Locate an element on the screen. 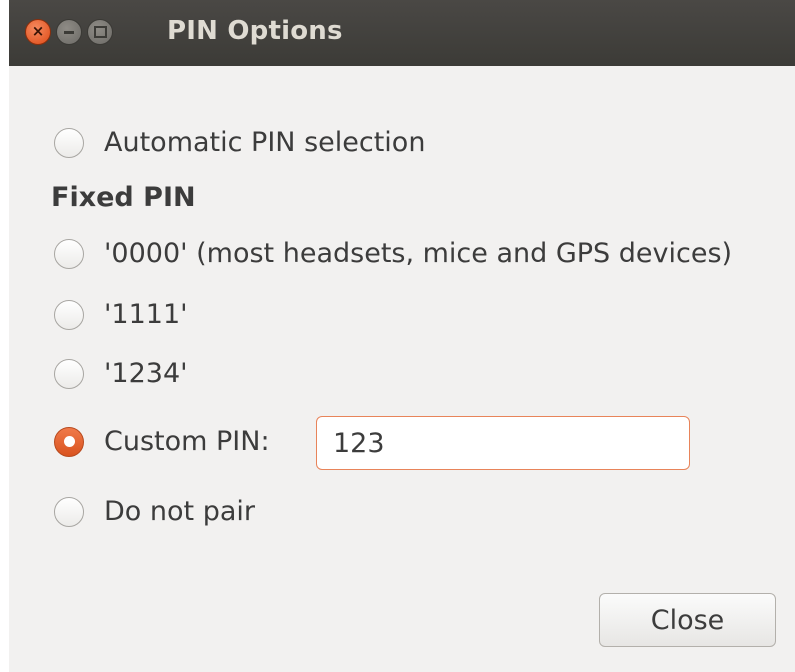  option-pin-1234-label: '1234' is located at coordinates (146, 373).